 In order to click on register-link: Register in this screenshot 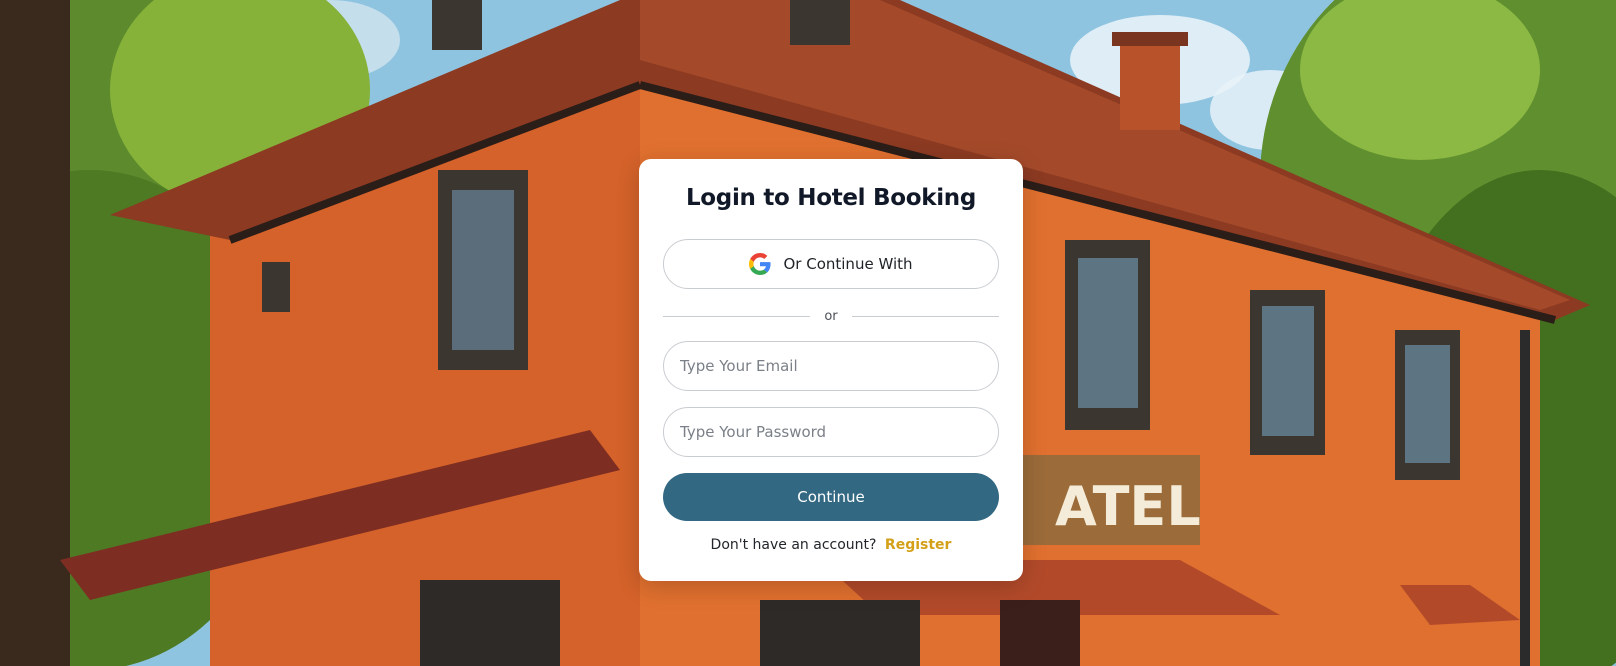, I will do `click(918, 545)`.